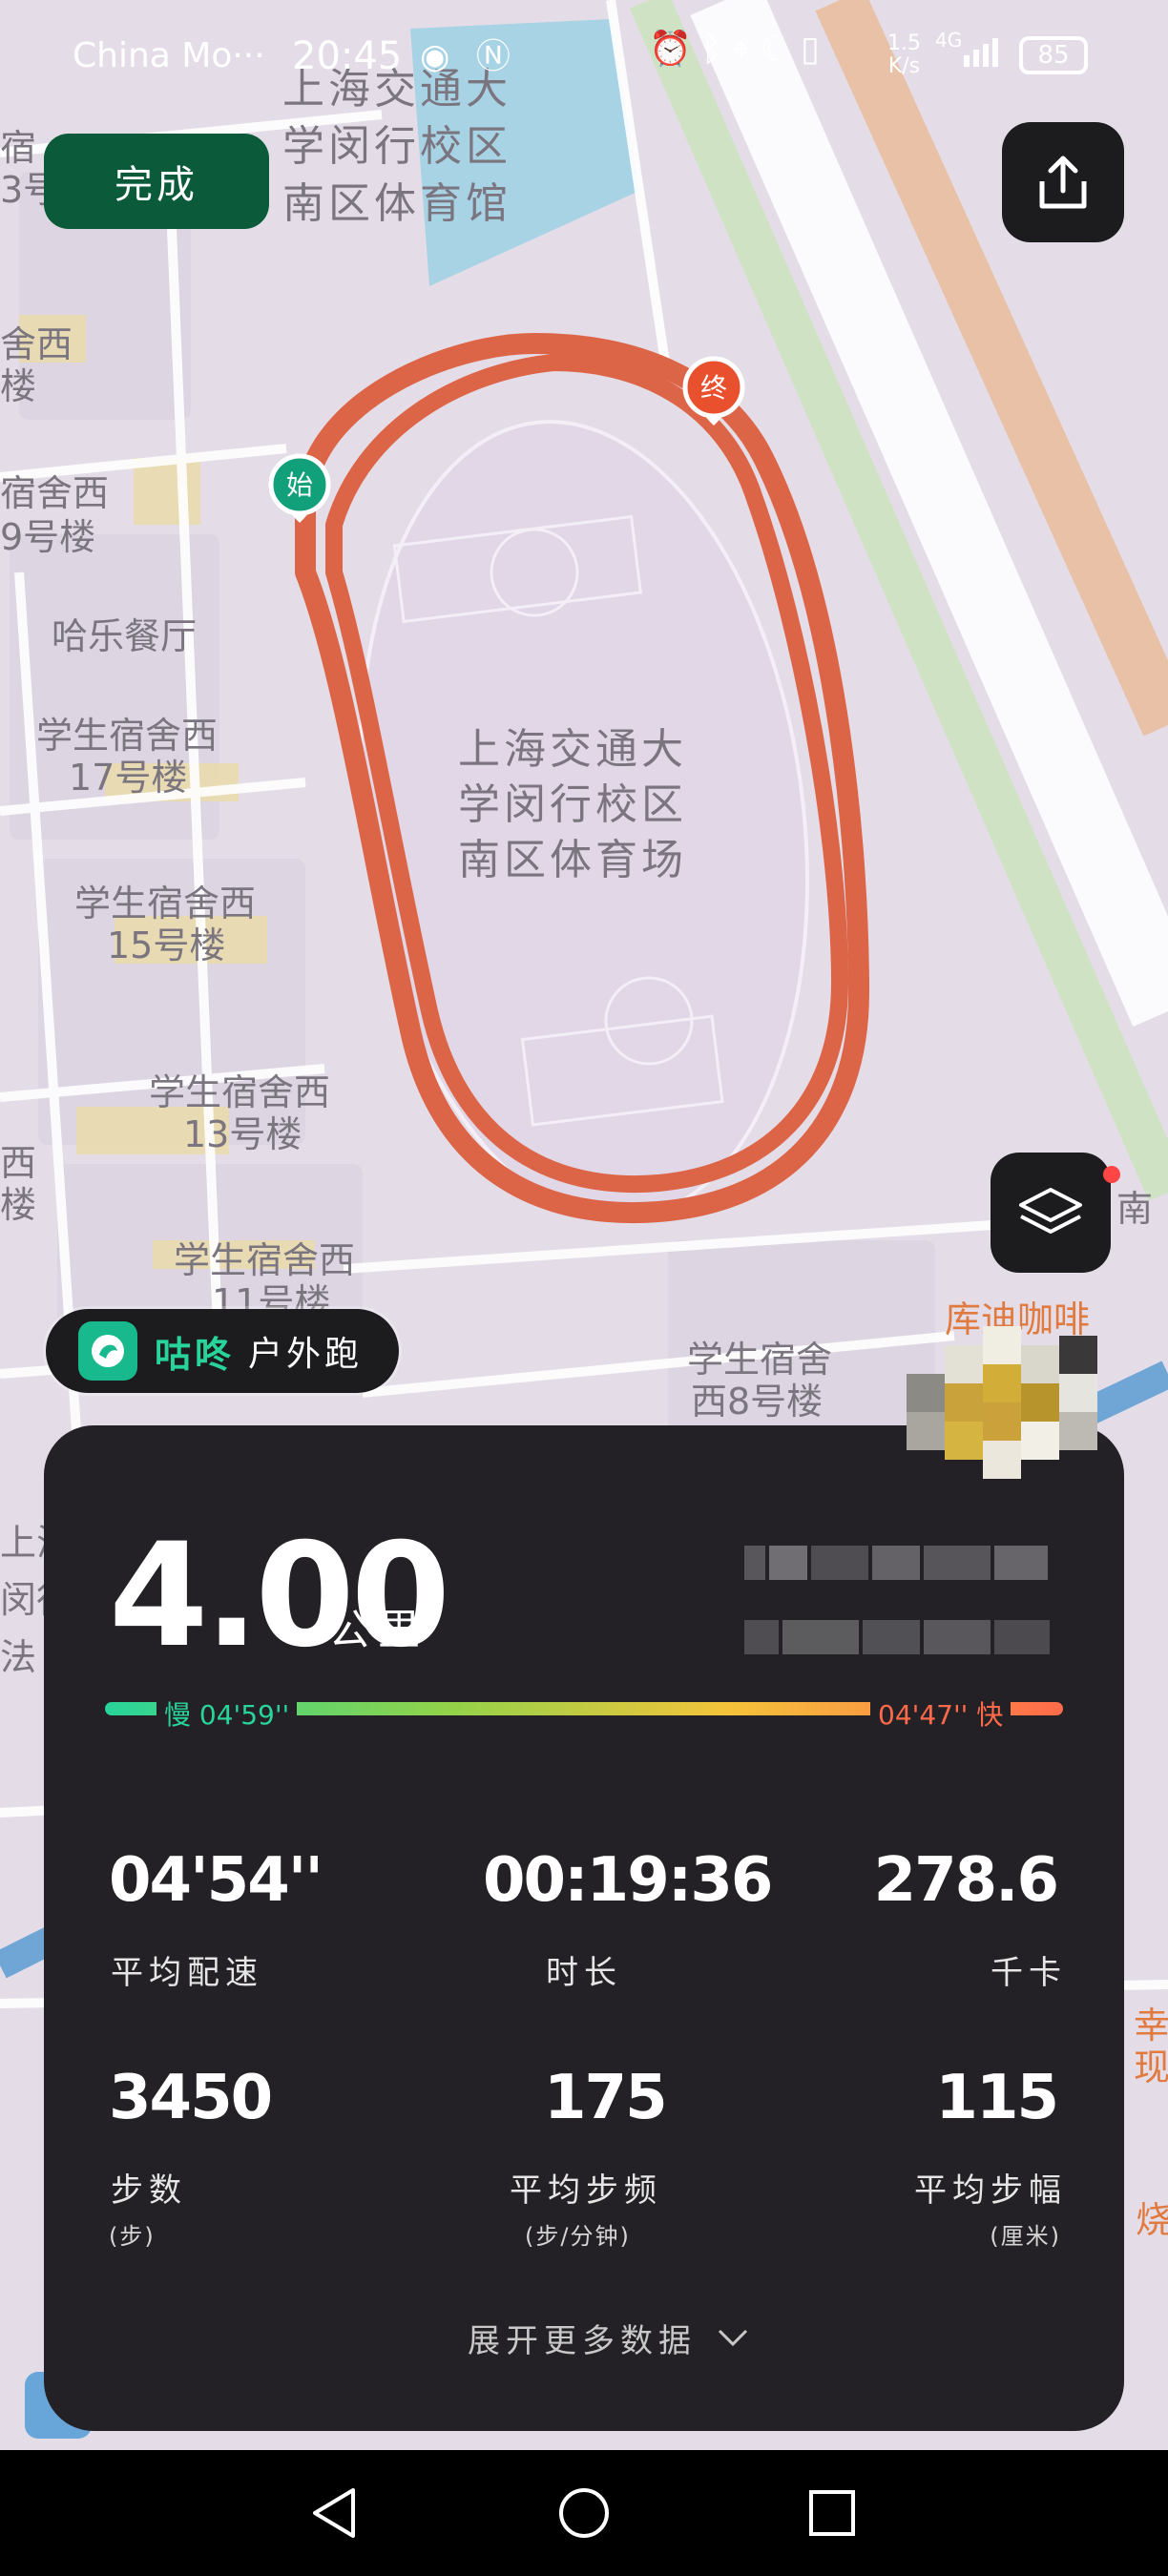 This screenshot has height=2576, width=1168. What do you see at coordinates (469, 53) in the screenshot?
I see `status-icons: ◉ Ⓝ` at bounding box center [469, 53].